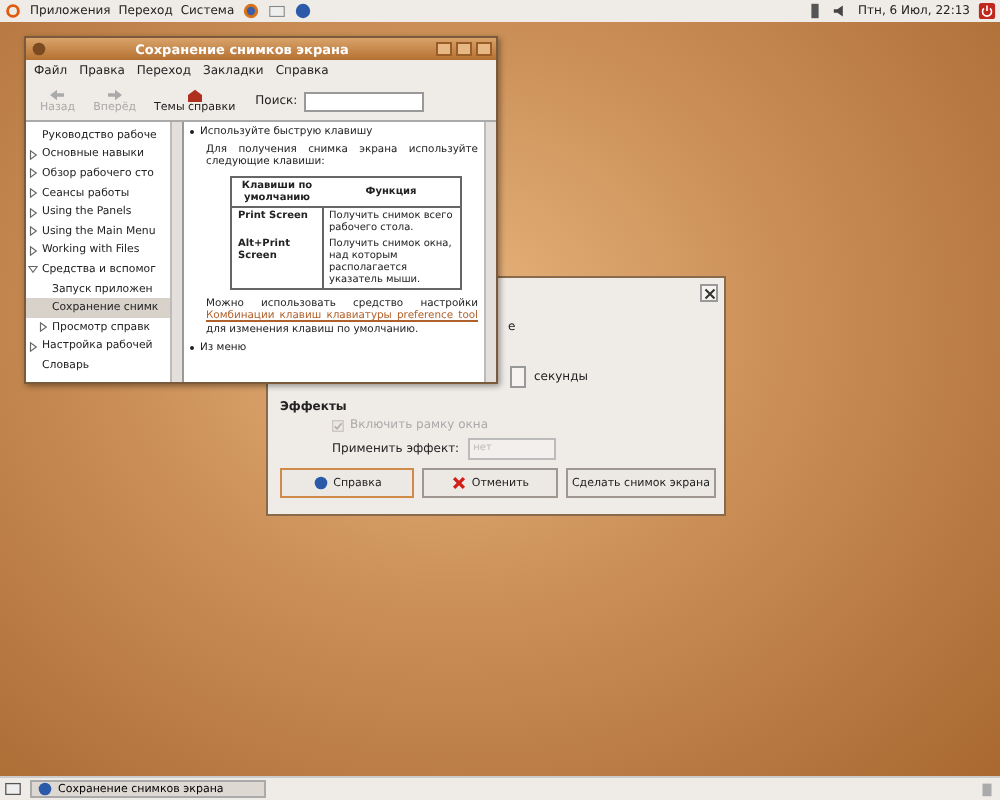  I want to click on desktop-icon, so click(13, 789).